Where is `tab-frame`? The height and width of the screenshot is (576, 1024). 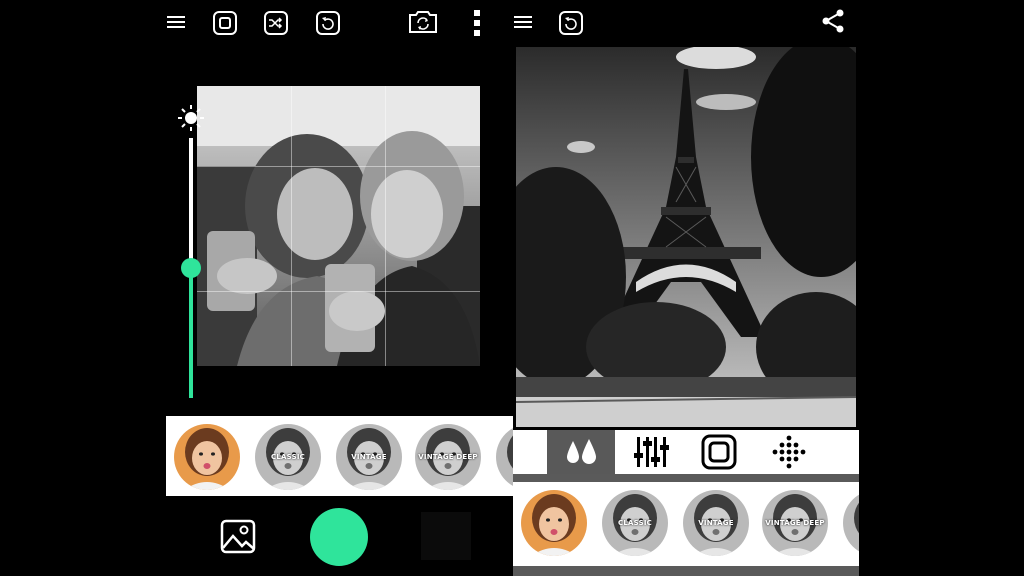
tab-frame is located at coordinates (719, 452).